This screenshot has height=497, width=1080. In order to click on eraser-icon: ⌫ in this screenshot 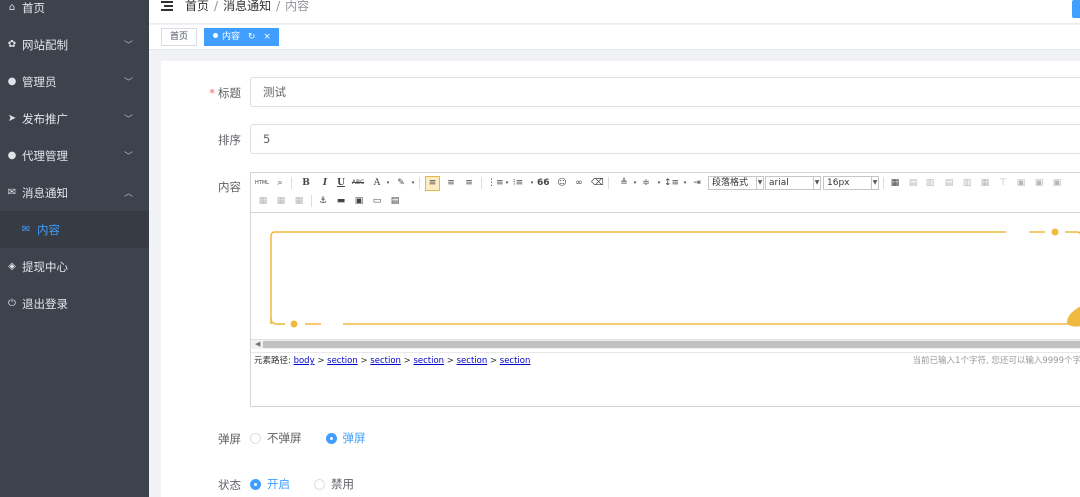, I will do `click(597, 183)`.